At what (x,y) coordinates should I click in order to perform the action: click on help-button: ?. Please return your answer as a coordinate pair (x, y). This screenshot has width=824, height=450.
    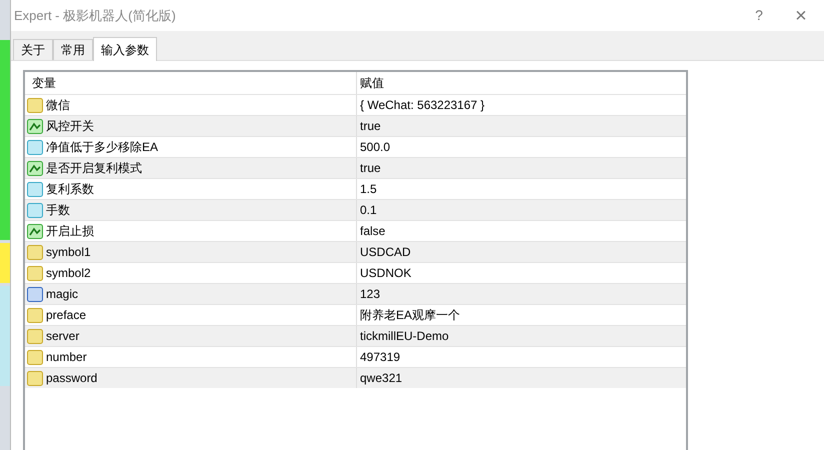
    Looking at the image, I should click on (759, 15).